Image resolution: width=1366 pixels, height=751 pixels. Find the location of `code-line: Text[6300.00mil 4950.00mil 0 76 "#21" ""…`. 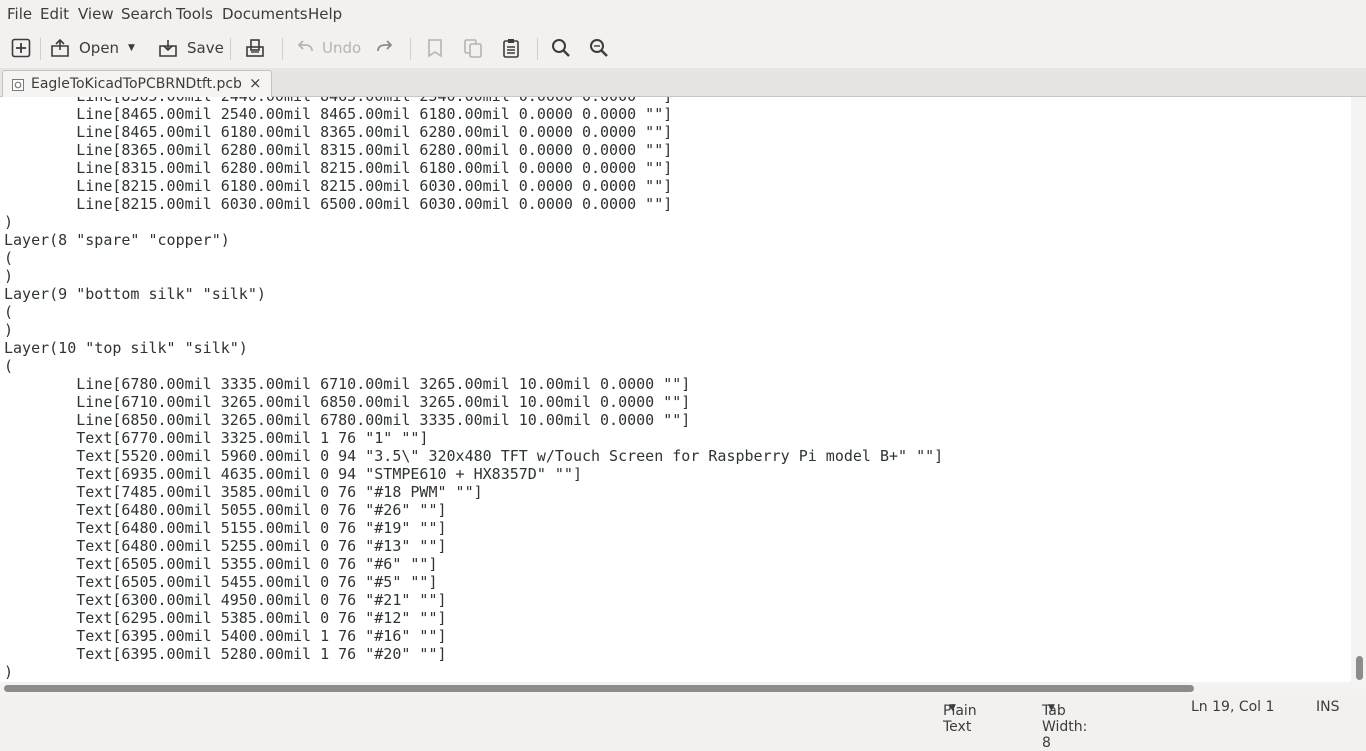

code-line: Text[6300.00mil 4950.00mil 0 76 "#21" ""… is located at coordinates (225, 600).